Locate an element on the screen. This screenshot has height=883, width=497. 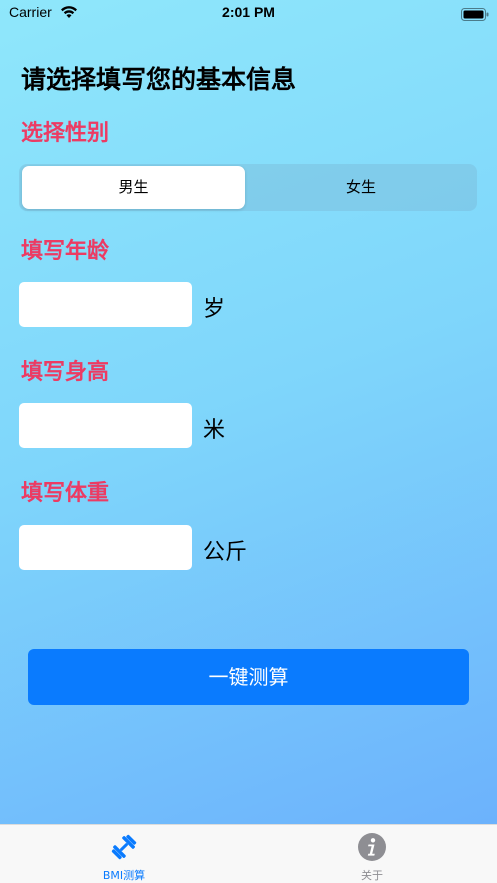
tab-bar: BMI测算 关于 is located at coordinates (248, 853).